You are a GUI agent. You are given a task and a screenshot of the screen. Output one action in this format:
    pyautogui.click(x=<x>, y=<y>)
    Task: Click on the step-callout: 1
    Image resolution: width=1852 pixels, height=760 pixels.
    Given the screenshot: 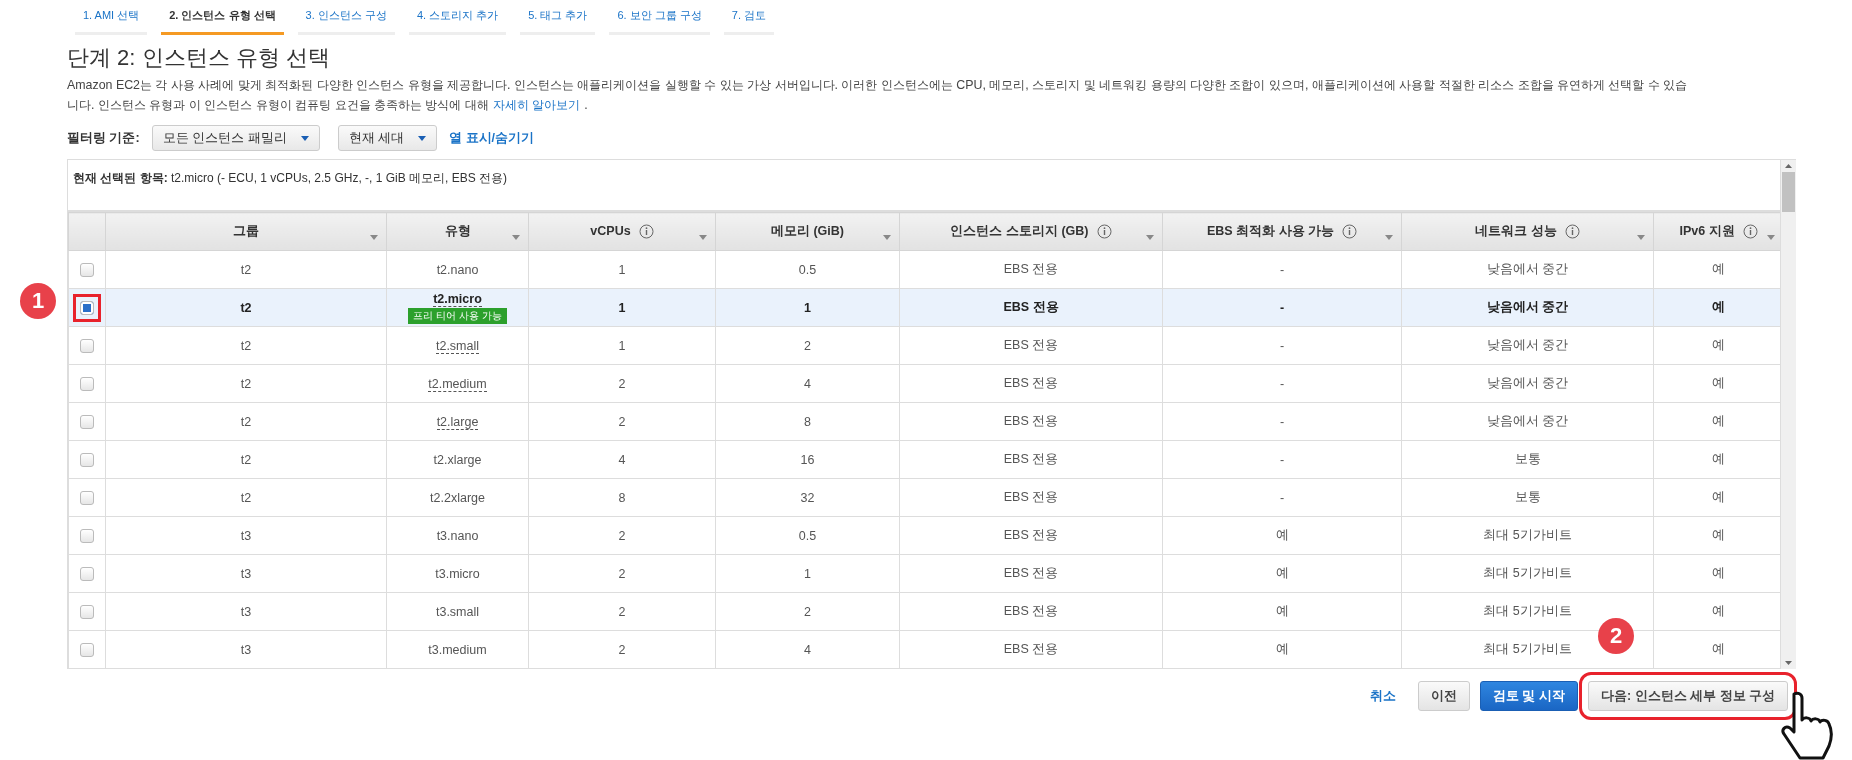 What is the action you would take?
    pyautogui.click(x=38, y=301)
    